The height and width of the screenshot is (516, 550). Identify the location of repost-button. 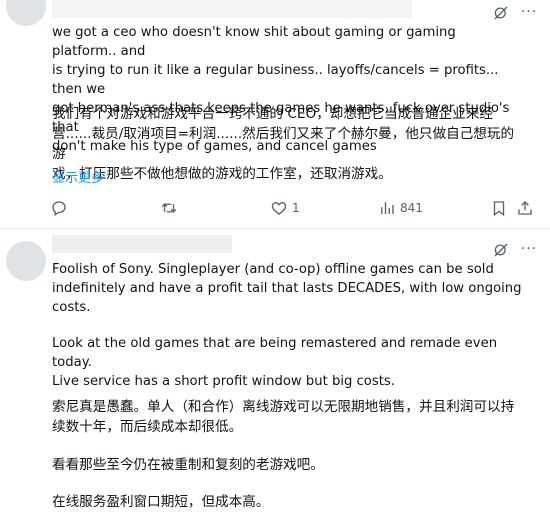
(171, 208).